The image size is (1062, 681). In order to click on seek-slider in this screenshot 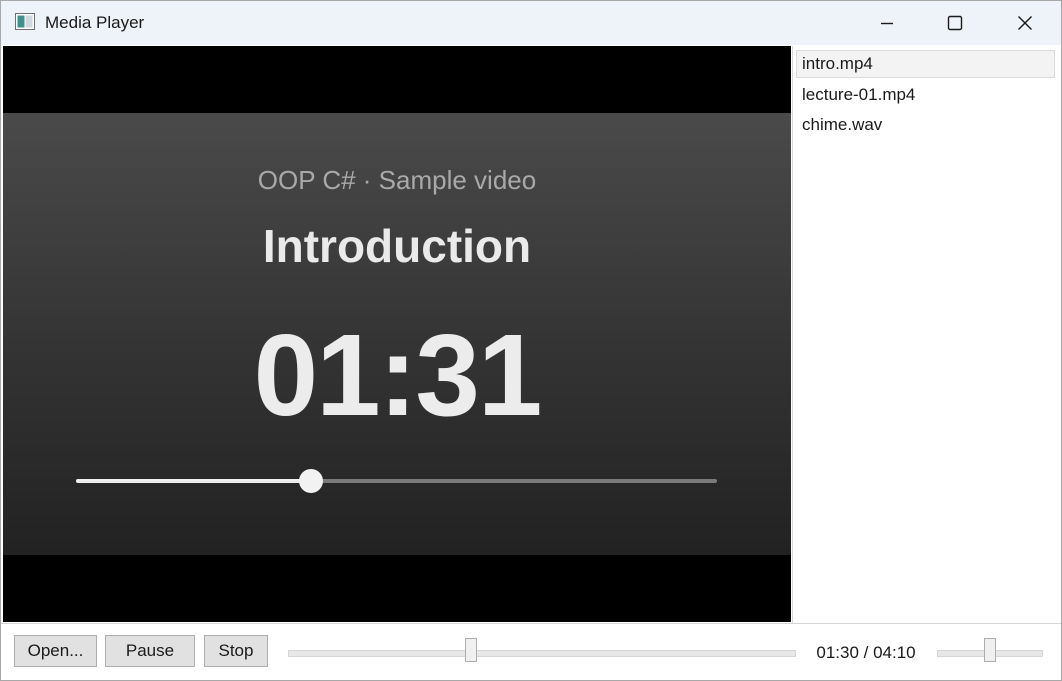, I will do `click(542, 650)`.